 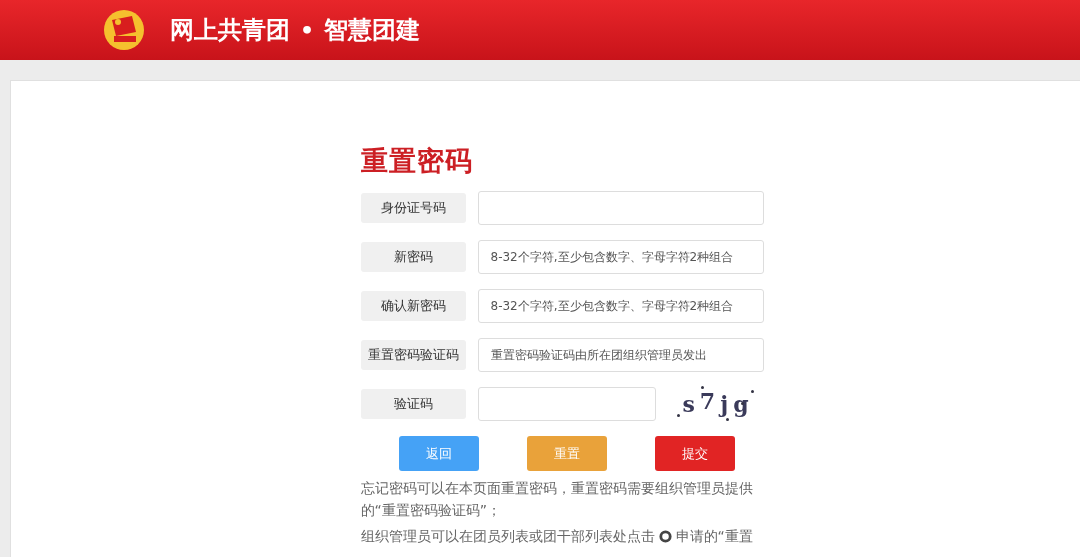 What do you see at coordinates (413, 404) in the screenshot?
I see `field-label: 验证码` at bounding box center [413, 404].